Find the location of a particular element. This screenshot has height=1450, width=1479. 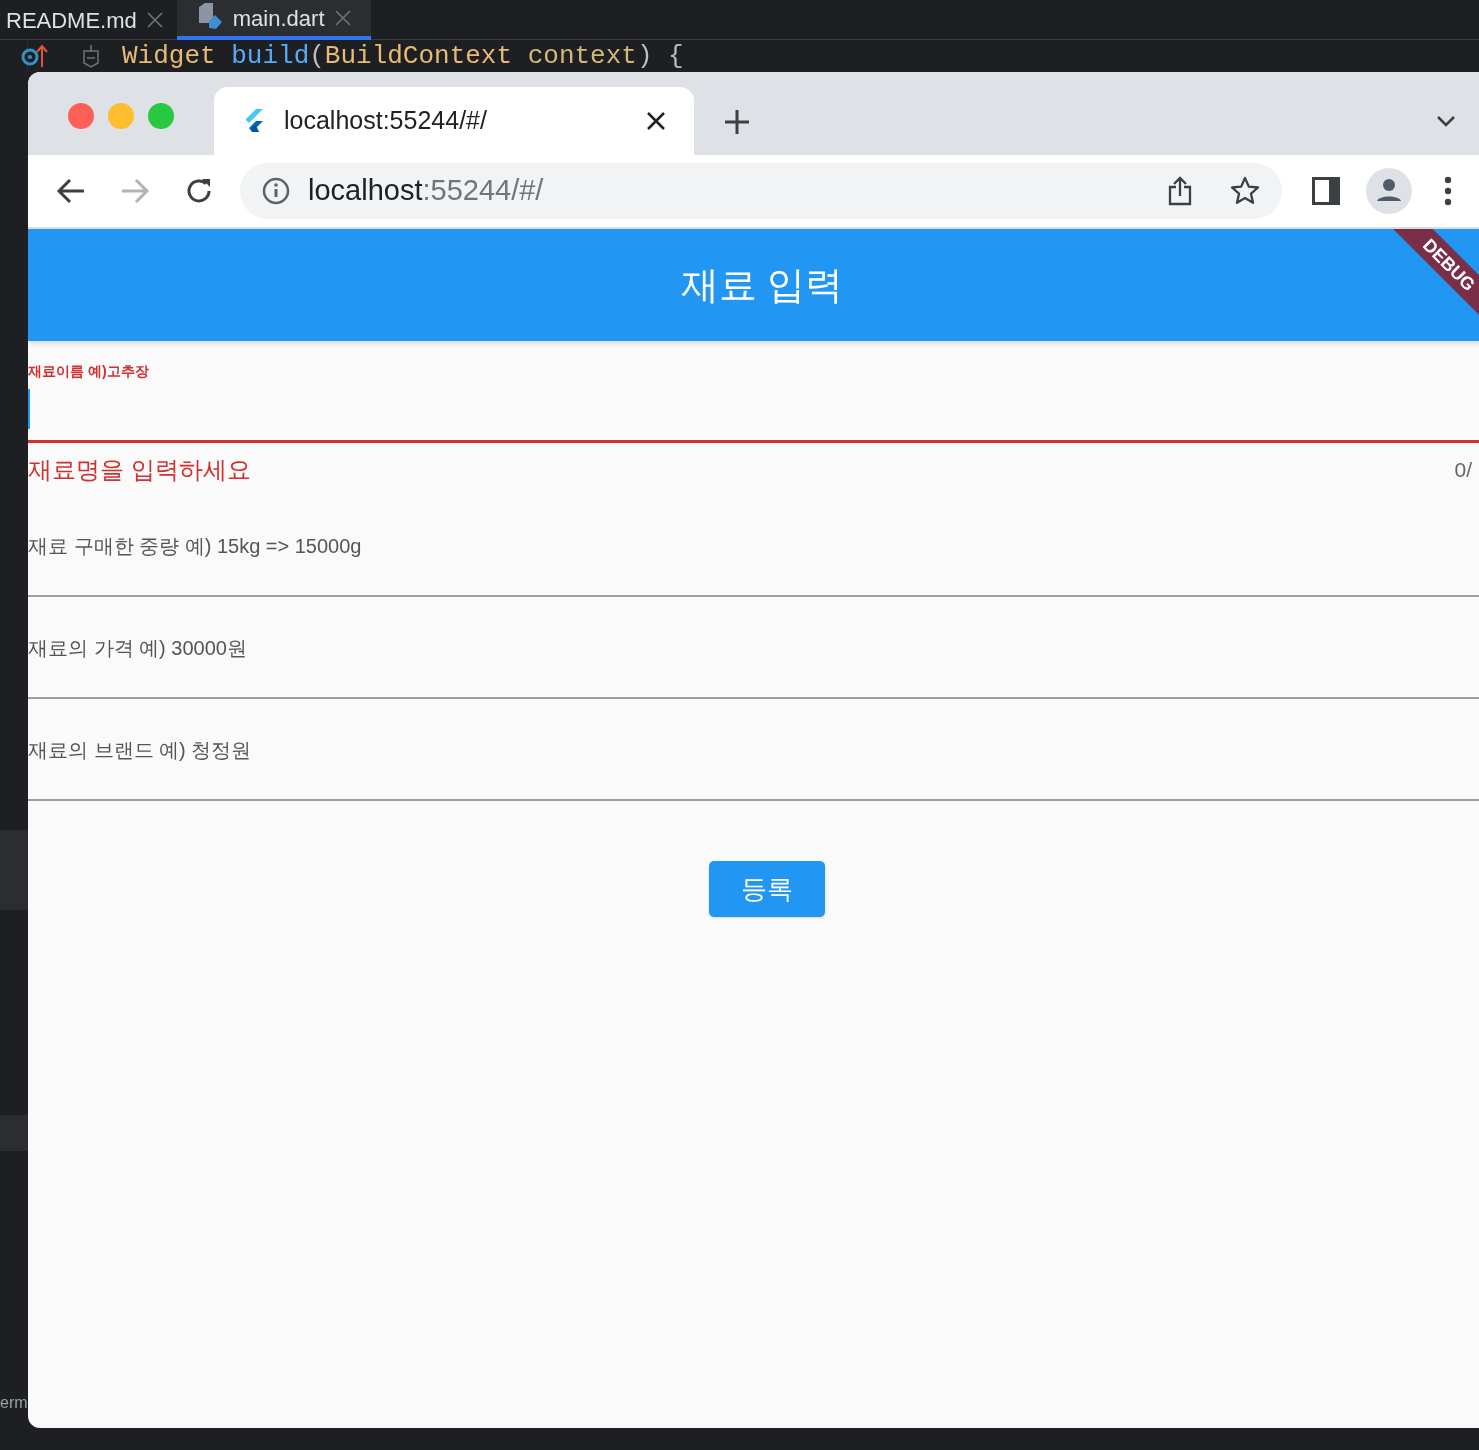

side-panel-icon is located at coordinates (1326, 191).